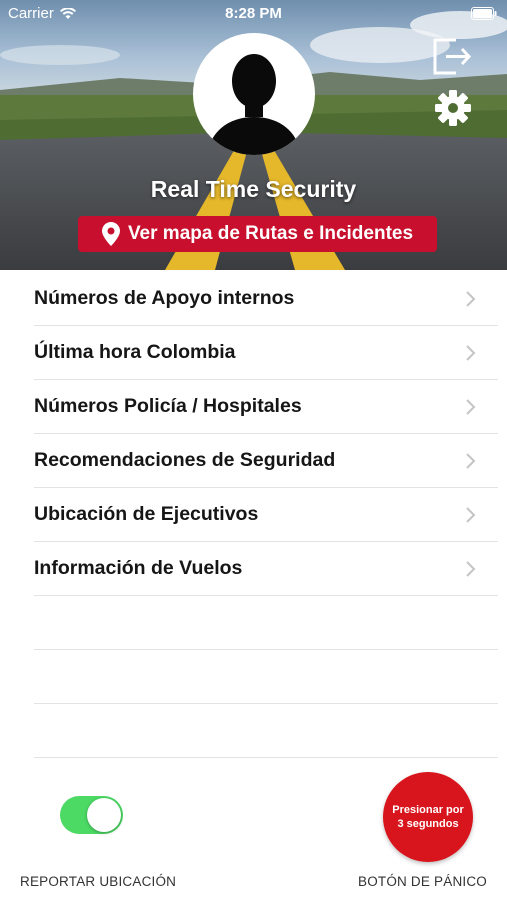 The height and width of the screenshot is (900, 507). I want to click on menu-item-policia-hospitales: Números Policía / Hospitales, so click(266, 407).